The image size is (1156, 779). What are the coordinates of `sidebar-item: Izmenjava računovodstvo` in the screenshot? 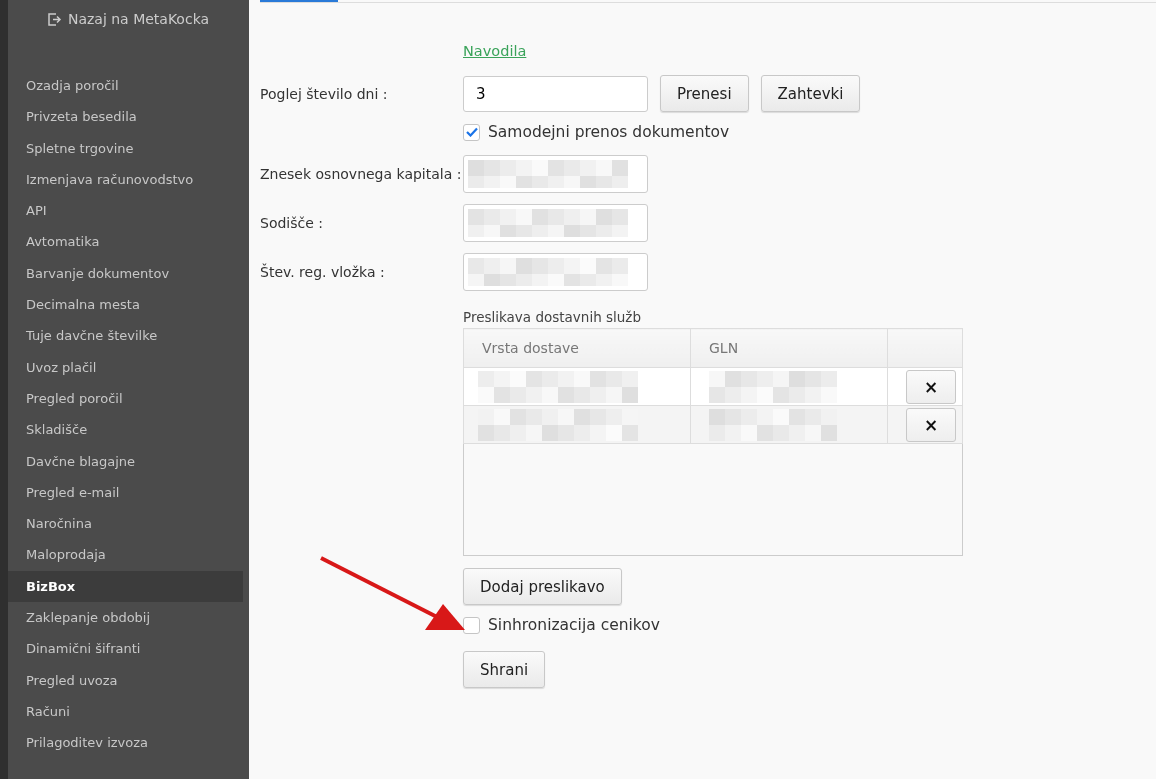 It's located at (128, 179).